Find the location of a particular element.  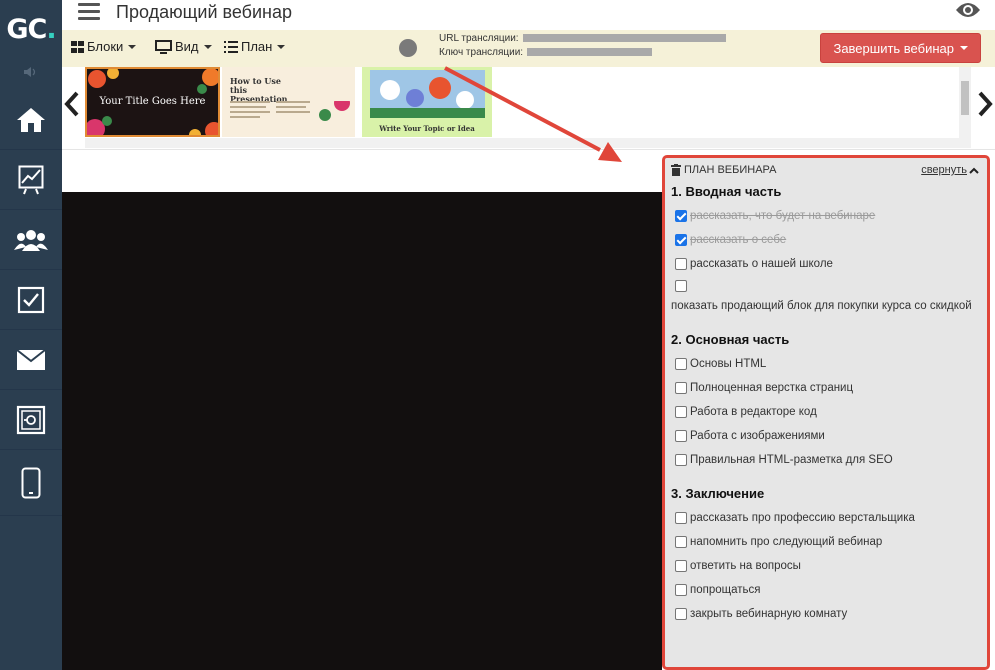

sidebar-item-safe is located at coordinates (31, 420).